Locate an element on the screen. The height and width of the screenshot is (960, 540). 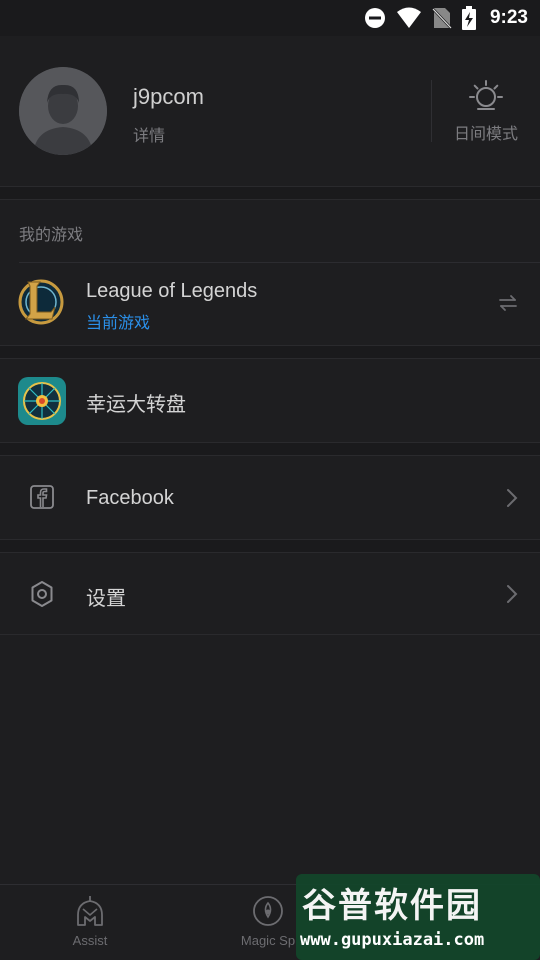
details-link: 详情 is located at coordinates (149, 134).